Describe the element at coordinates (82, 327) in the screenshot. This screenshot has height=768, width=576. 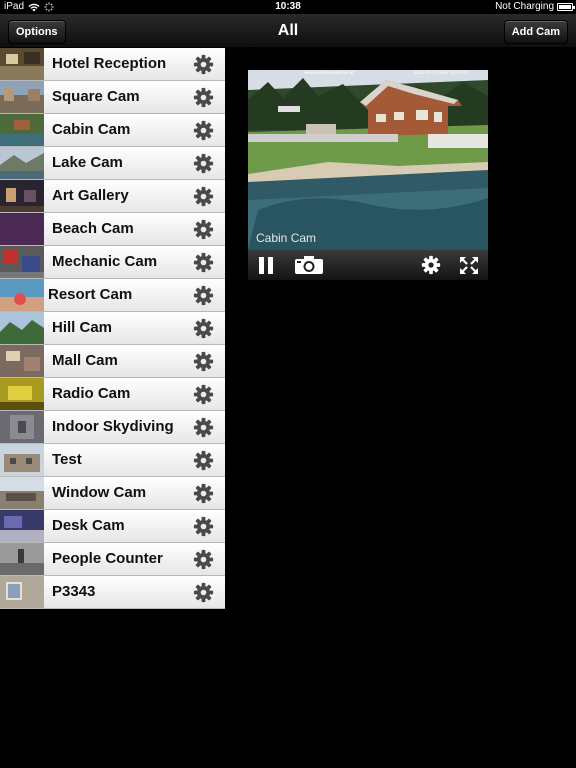
I see `camera-name: Hill Cam` at that location.